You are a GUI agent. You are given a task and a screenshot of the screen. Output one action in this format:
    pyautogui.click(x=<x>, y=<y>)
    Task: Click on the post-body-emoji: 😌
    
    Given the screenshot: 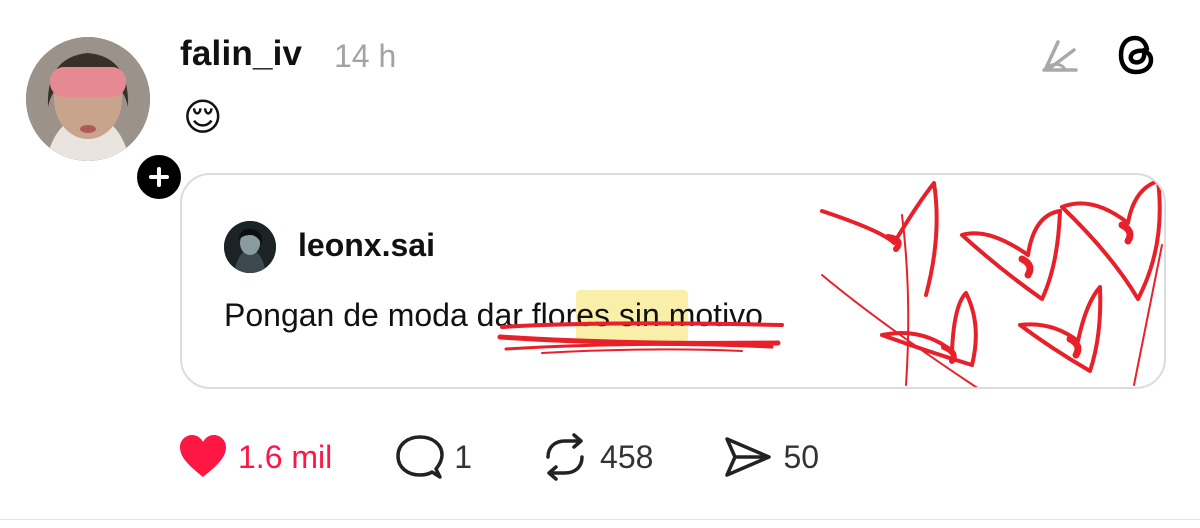 What is the action you would take?
    pyautogui.click(x=203, y=118)
    